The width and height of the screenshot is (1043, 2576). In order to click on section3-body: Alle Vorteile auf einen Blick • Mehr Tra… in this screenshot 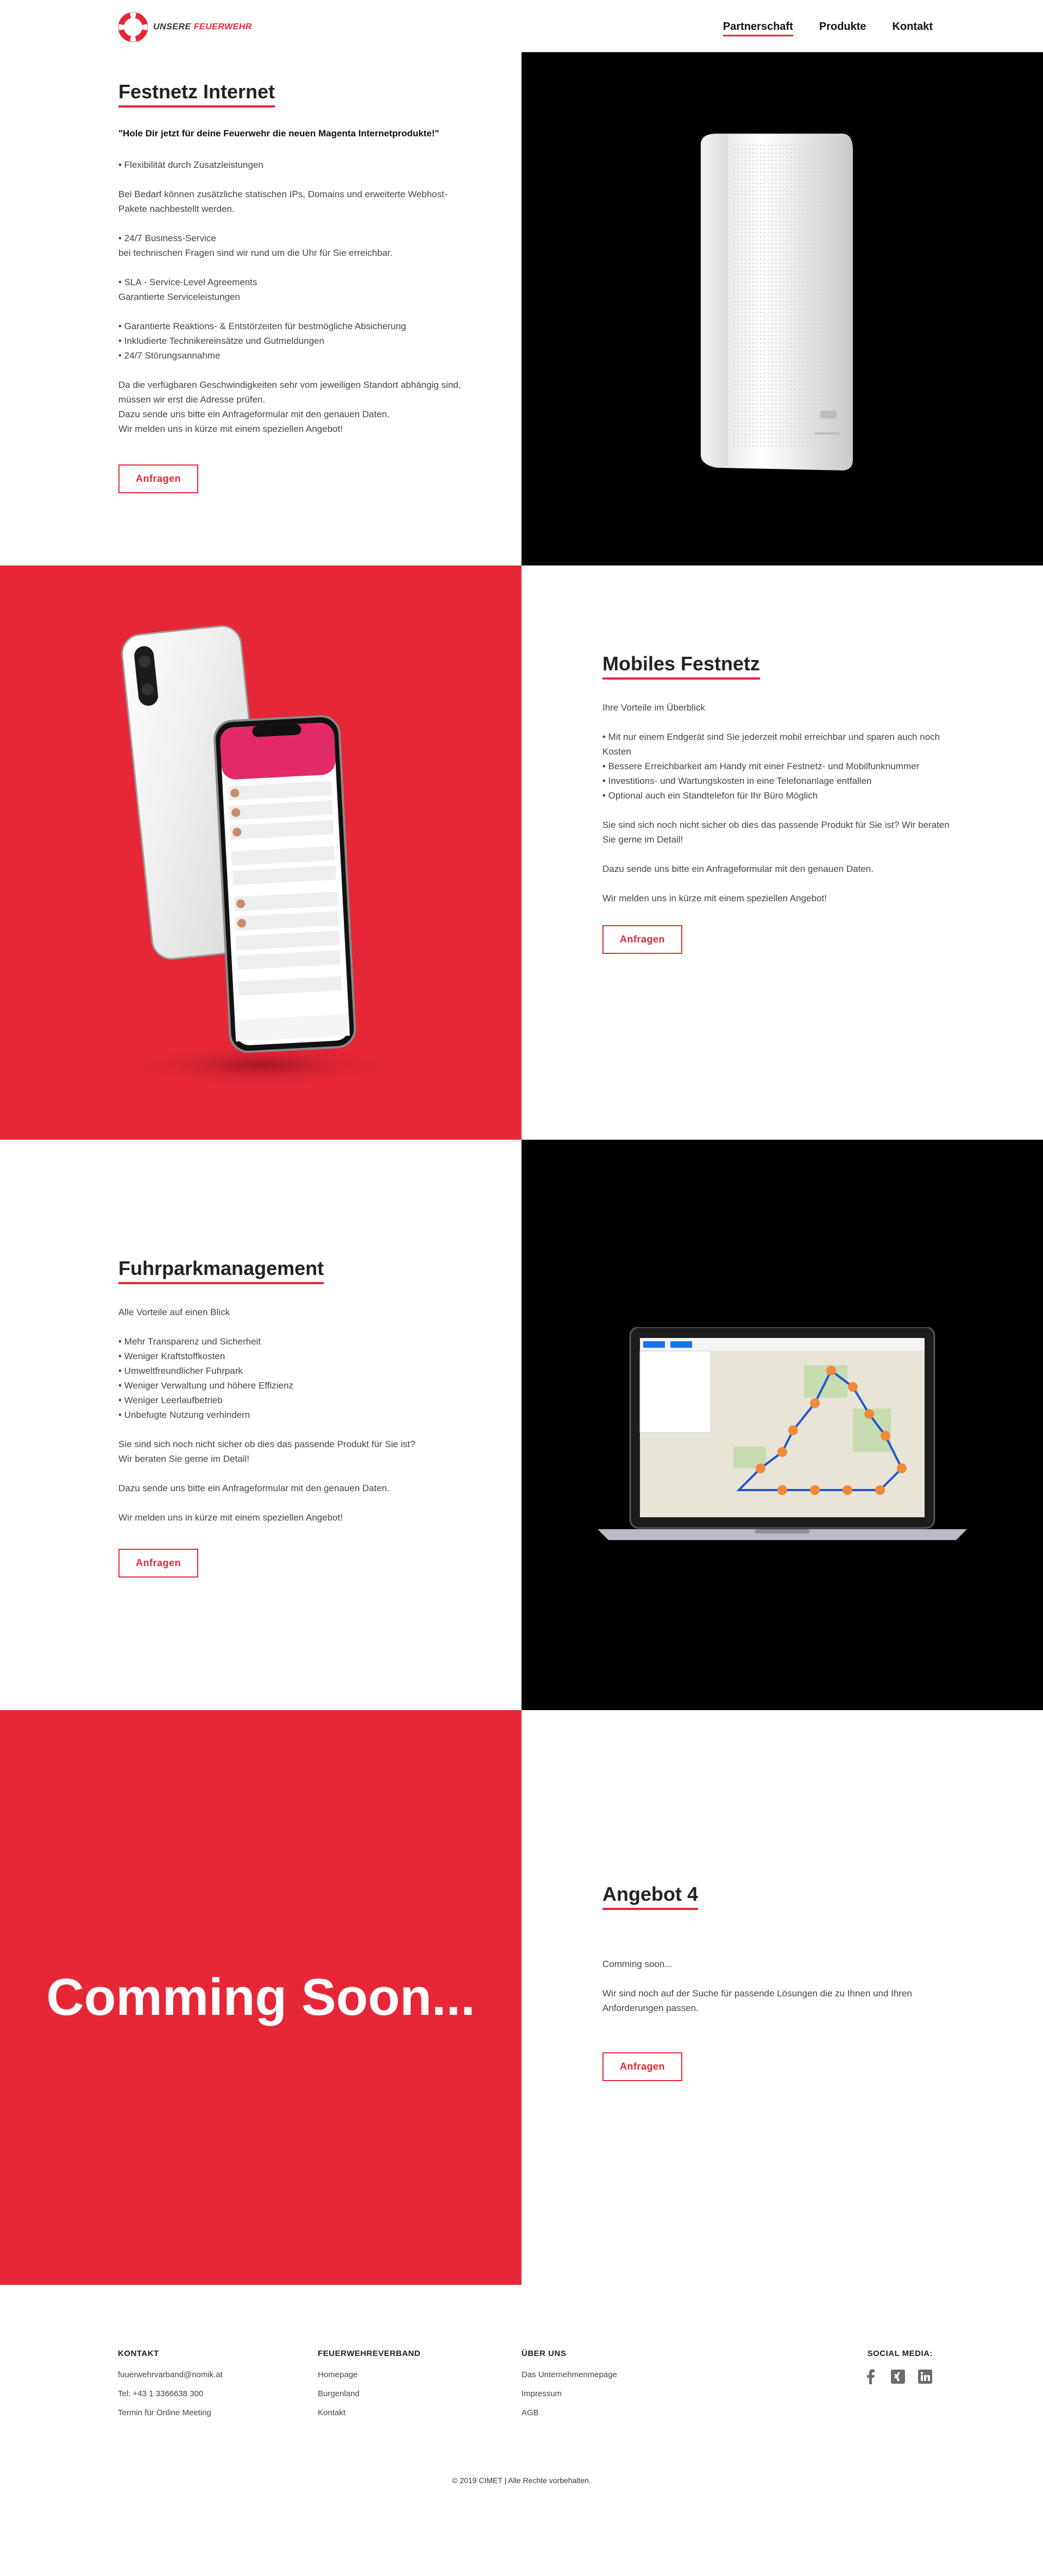, I will do `click(267, 1415)`.